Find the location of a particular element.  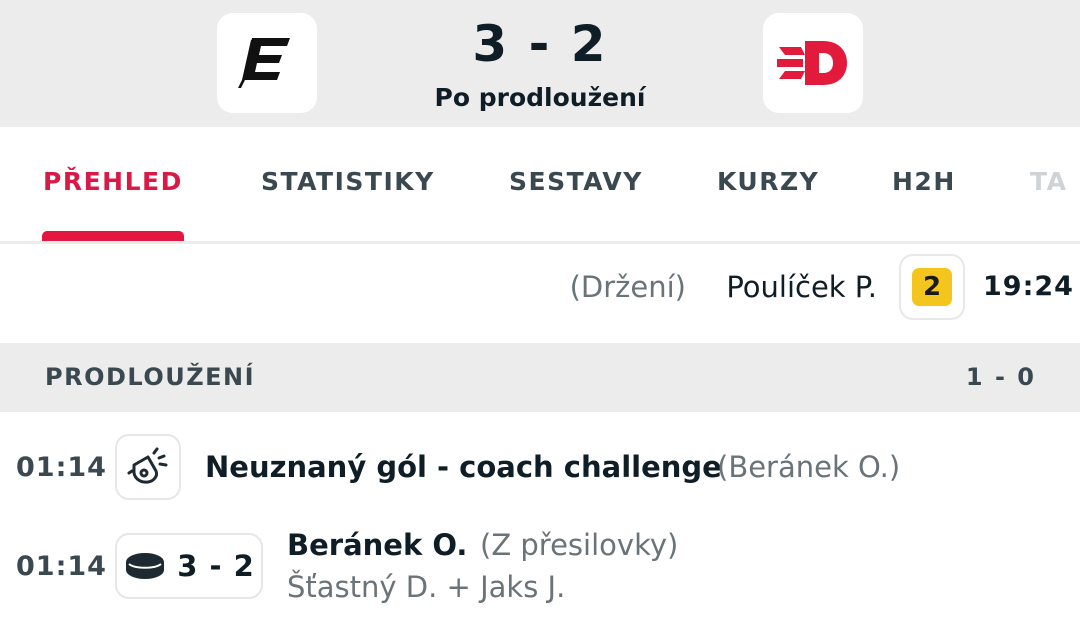

event-title: Neuznaný gól - coach challenge is located at coordinates (463, 467).